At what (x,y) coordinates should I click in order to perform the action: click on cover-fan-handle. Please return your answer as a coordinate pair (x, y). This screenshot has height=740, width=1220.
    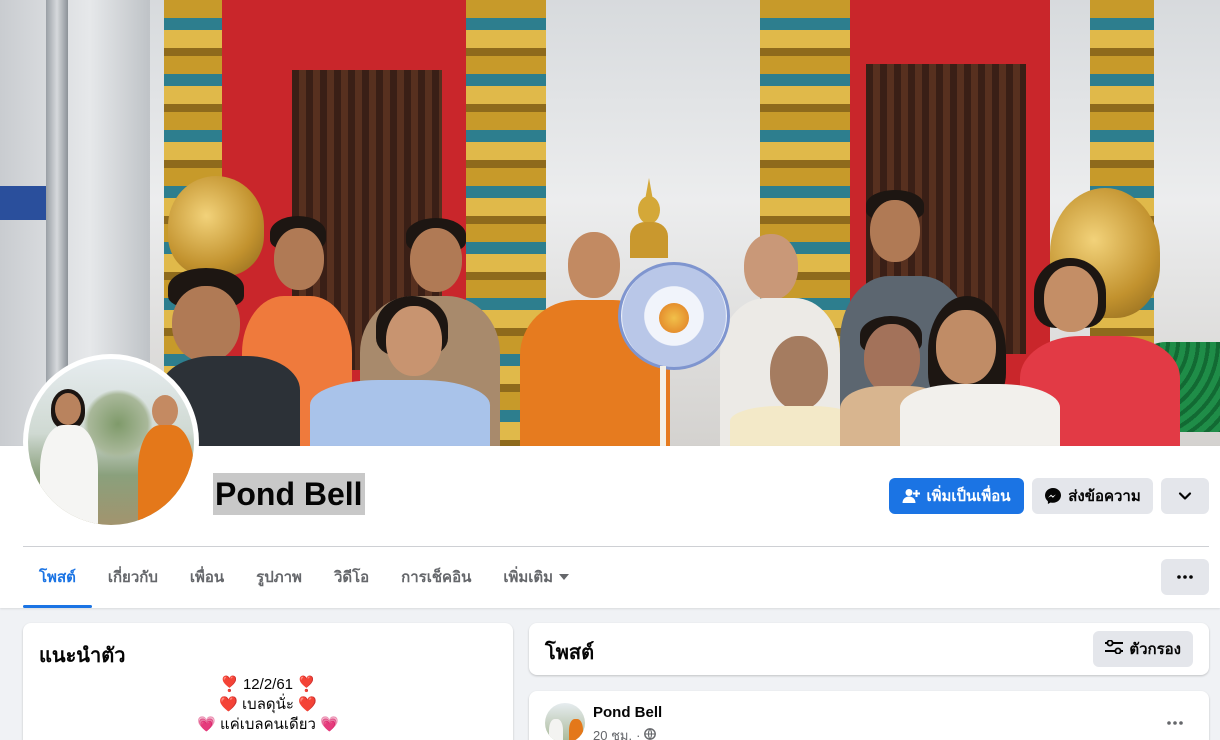
    Looking at the image, I should click on (663, 406).